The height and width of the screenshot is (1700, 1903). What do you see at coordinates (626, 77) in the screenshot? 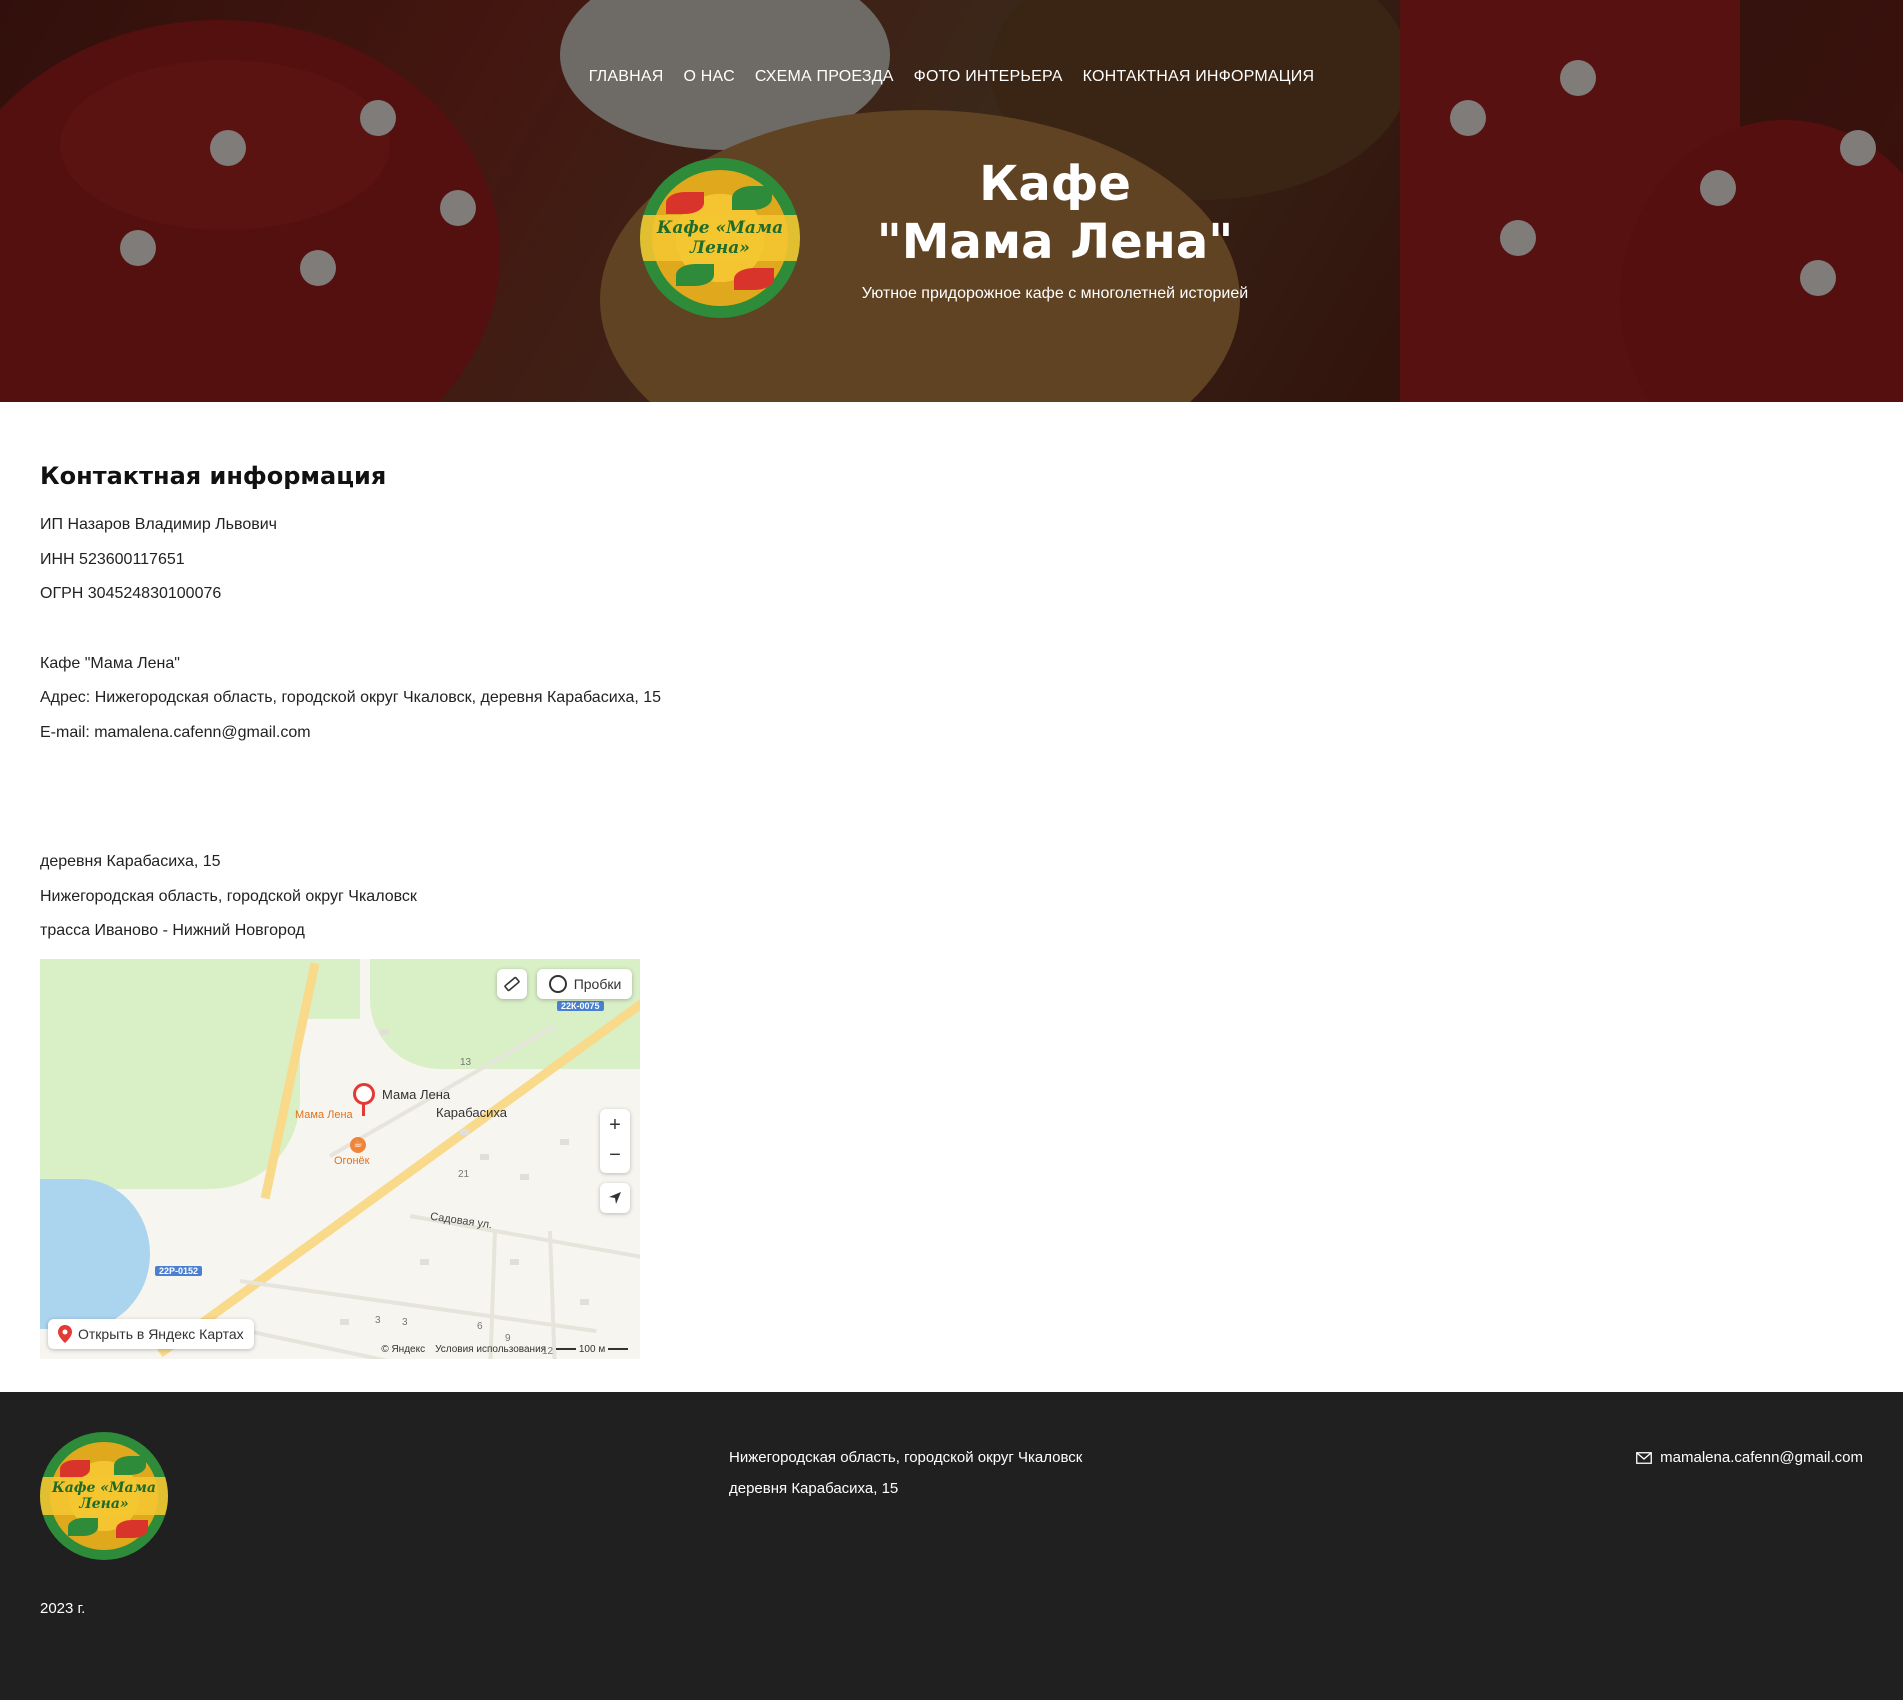
I see `nav-item-home: ГЛАВНАЯ` at bounding box center [626, 77].